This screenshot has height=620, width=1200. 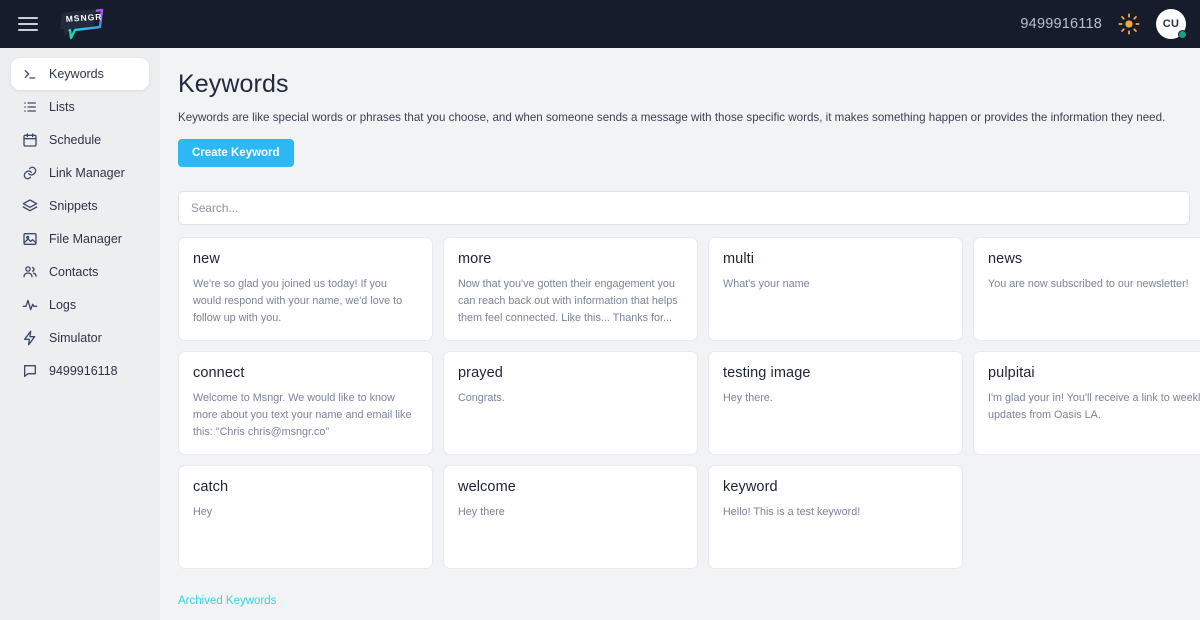 I want to click on sidebar-item-label: File Manager, so click(x=85, y=239).